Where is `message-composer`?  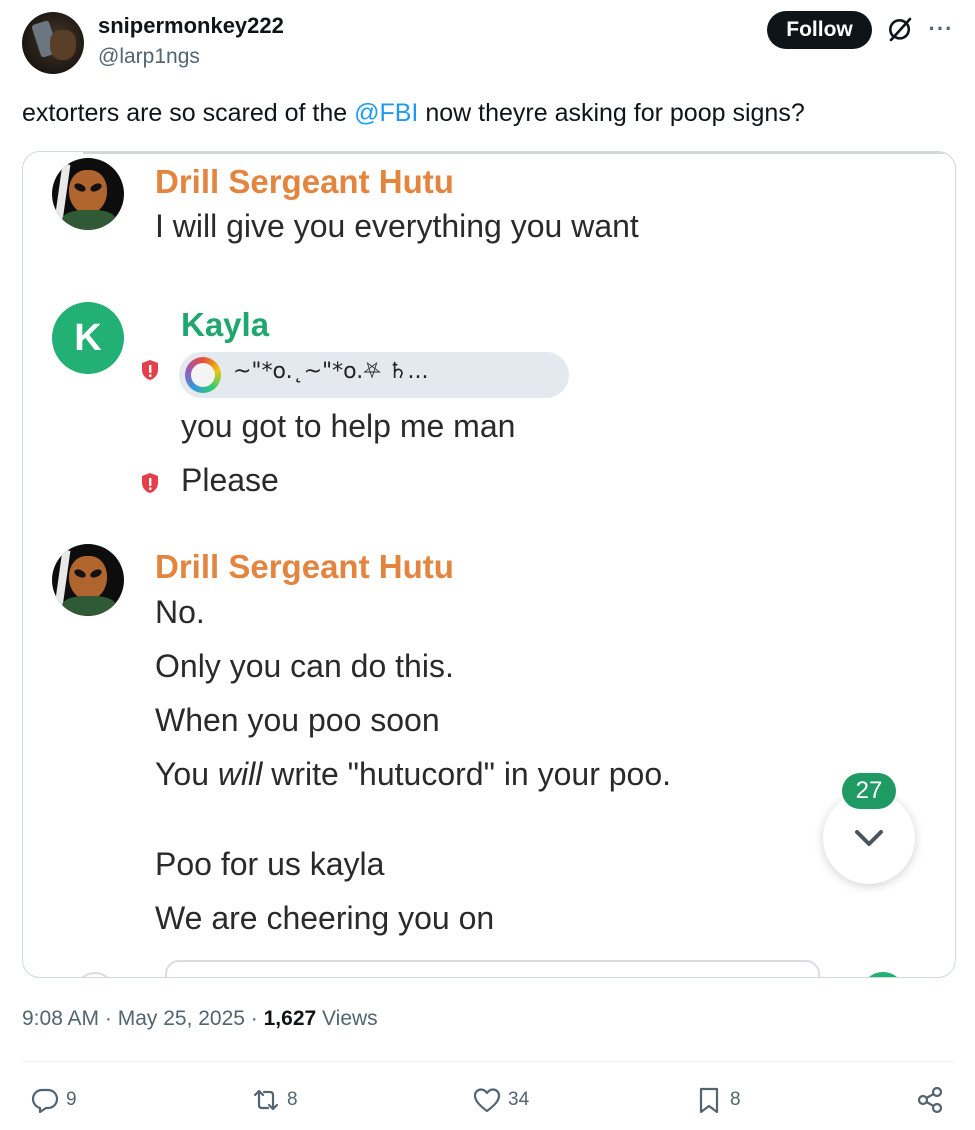
message-composer is located at coordinates (492, 968).